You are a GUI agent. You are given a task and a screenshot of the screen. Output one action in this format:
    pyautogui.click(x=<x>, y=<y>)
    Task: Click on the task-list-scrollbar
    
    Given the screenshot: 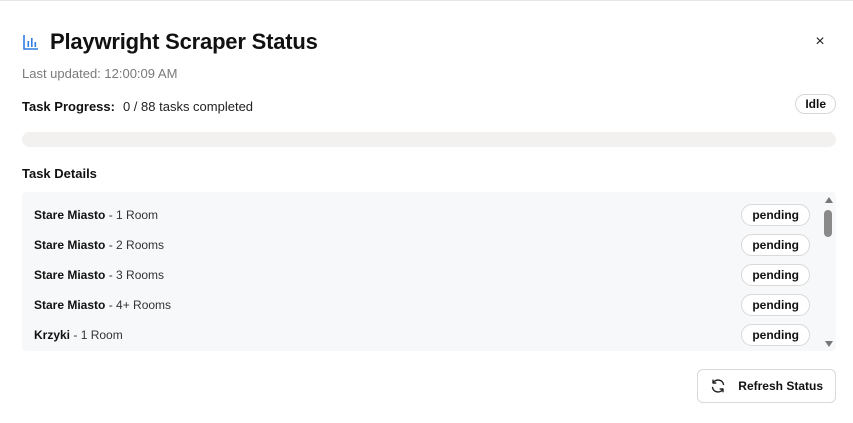 What is the action you would take?
    pyautogui.click(x=829, y=271)
    